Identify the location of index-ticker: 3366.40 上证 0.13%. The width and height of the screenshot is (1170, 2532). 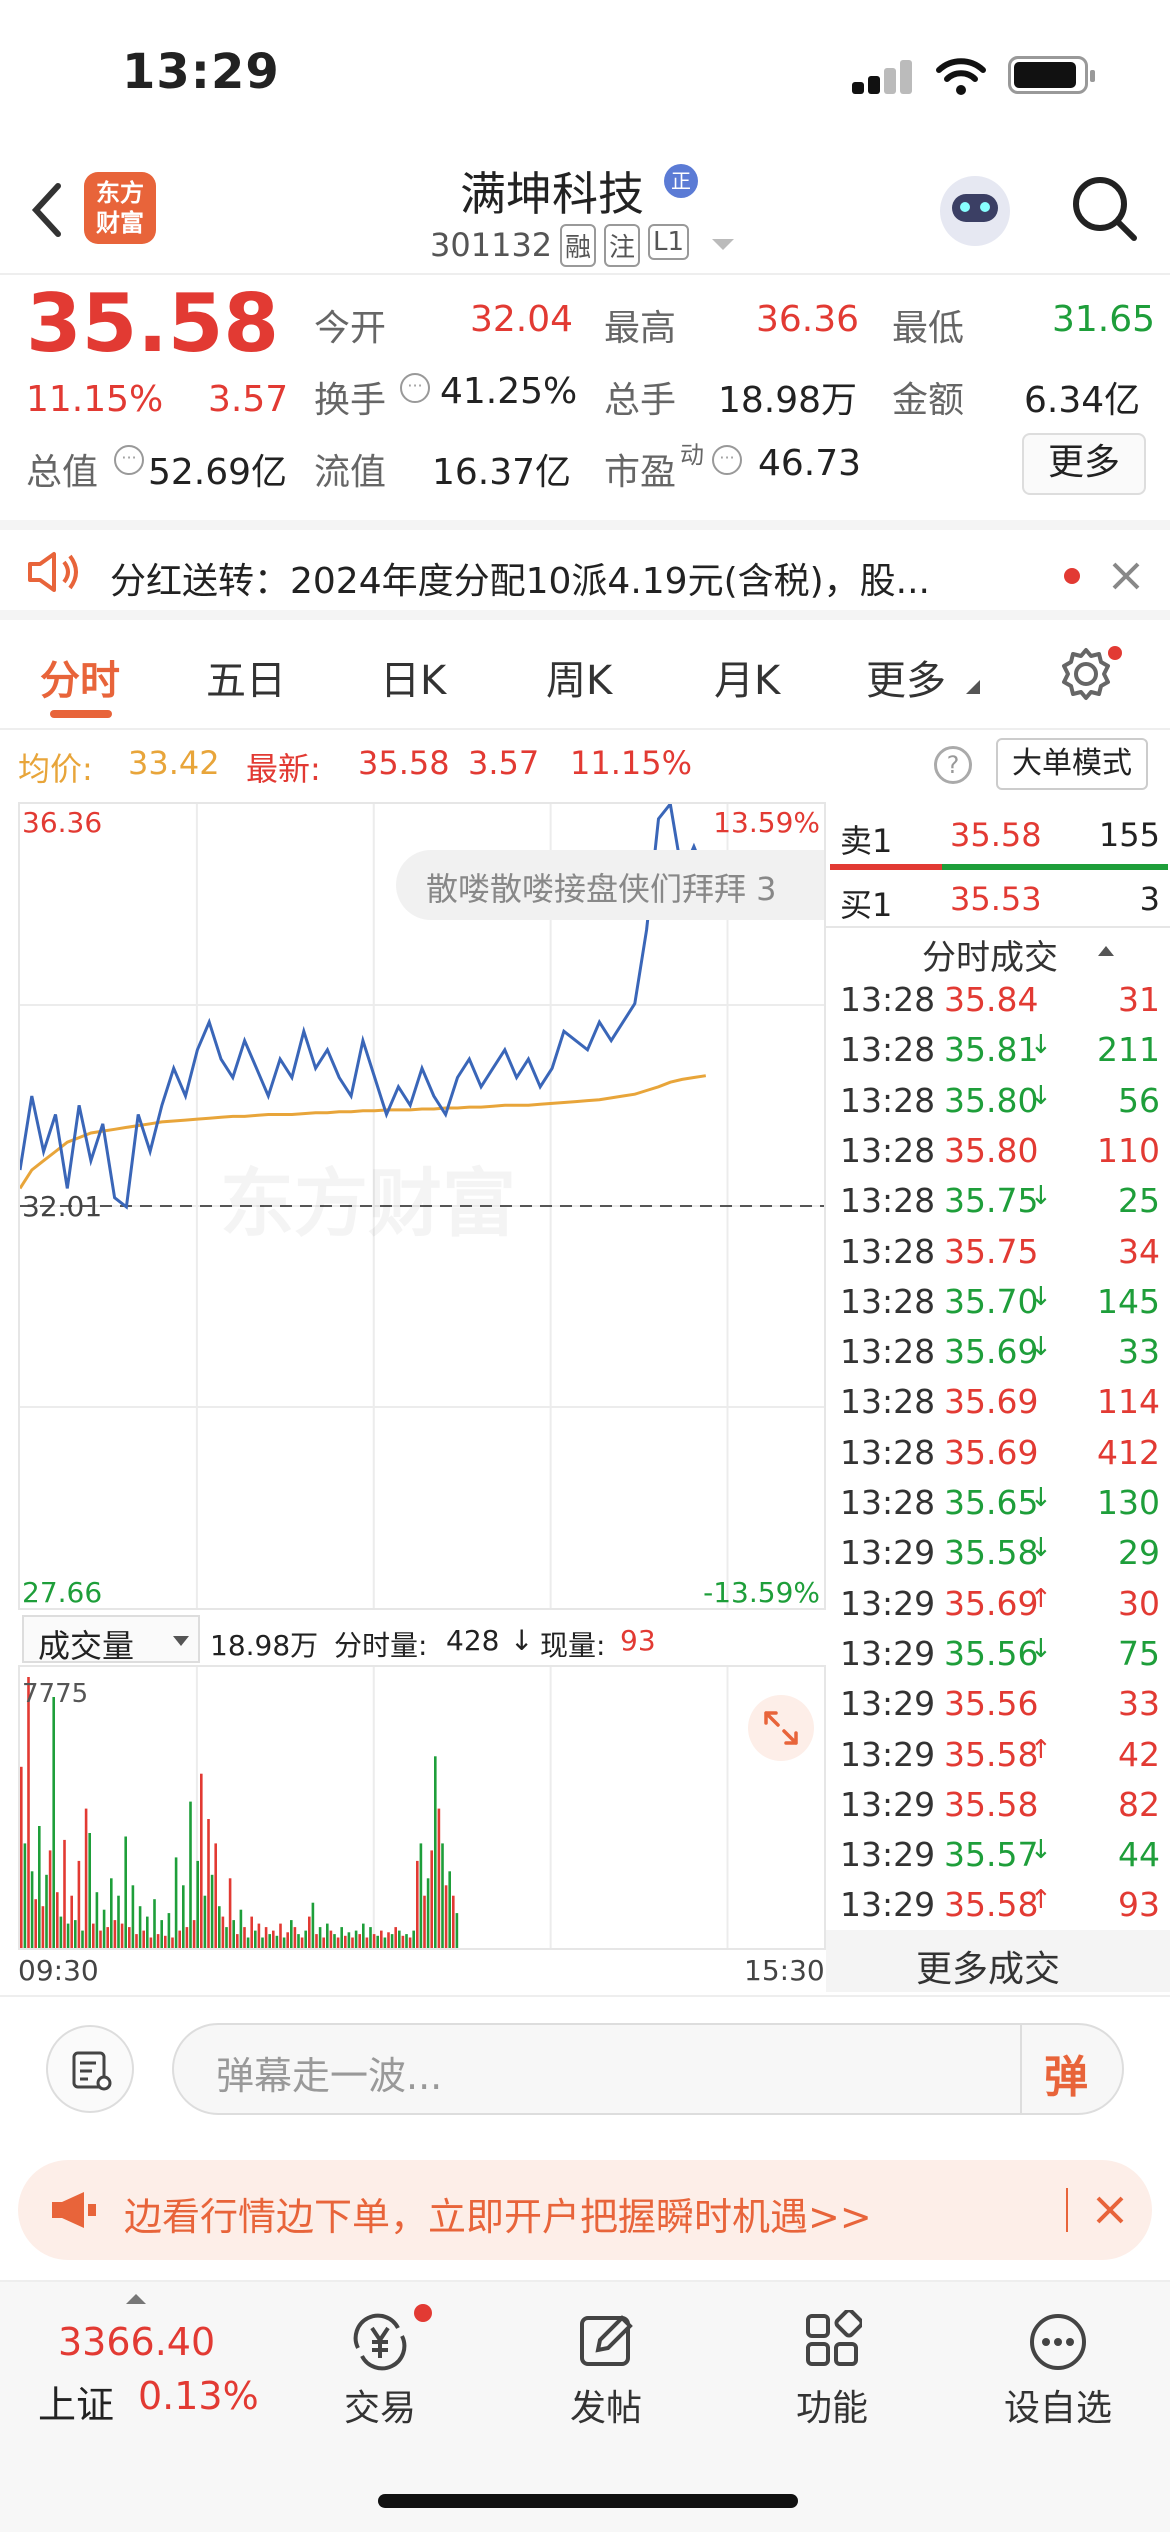
(148, 2362).